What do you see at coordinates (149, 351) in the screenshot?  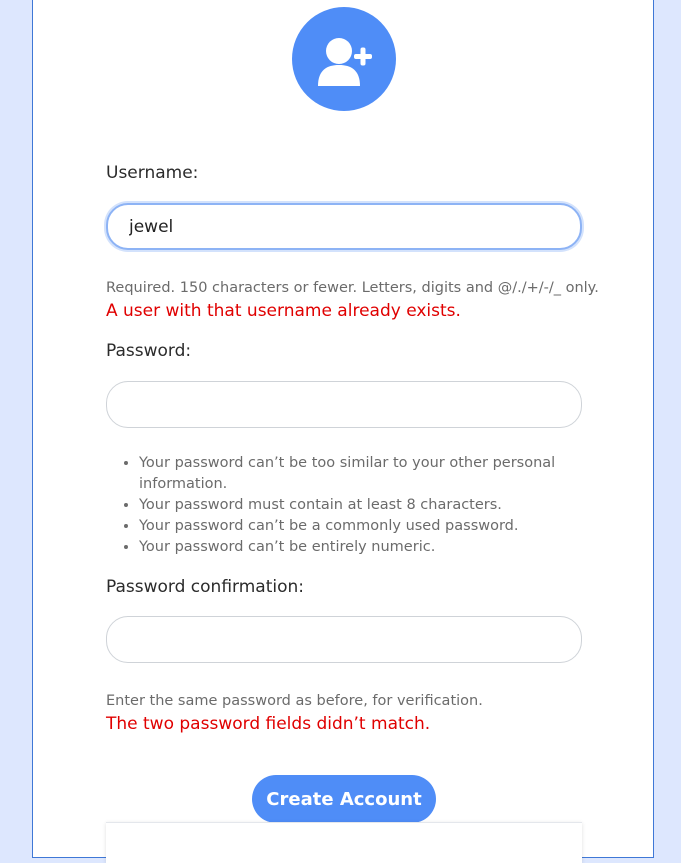 I see `password-label: Password:` at bounding box center [149, 351].